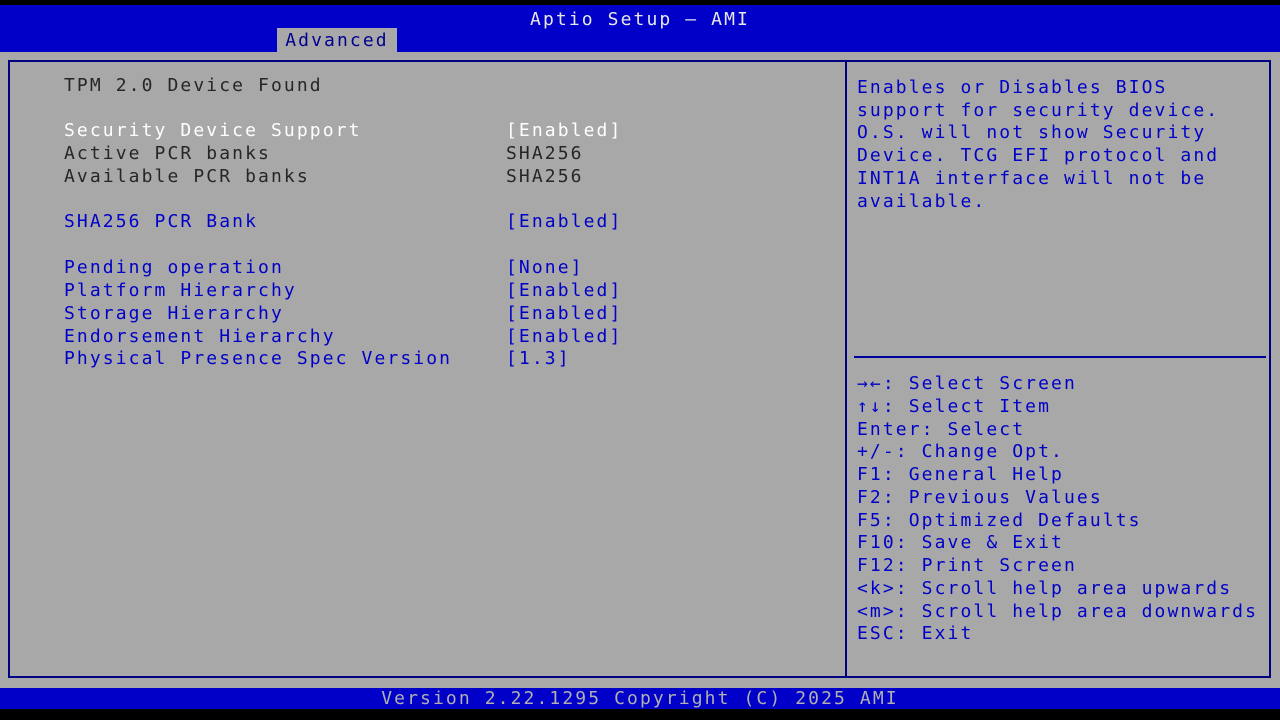  What do you see at coordinates (967, 565) in the screenshot?
I see `key-legend-f12: F12: Print Screen` at bounding box center [967, 565].